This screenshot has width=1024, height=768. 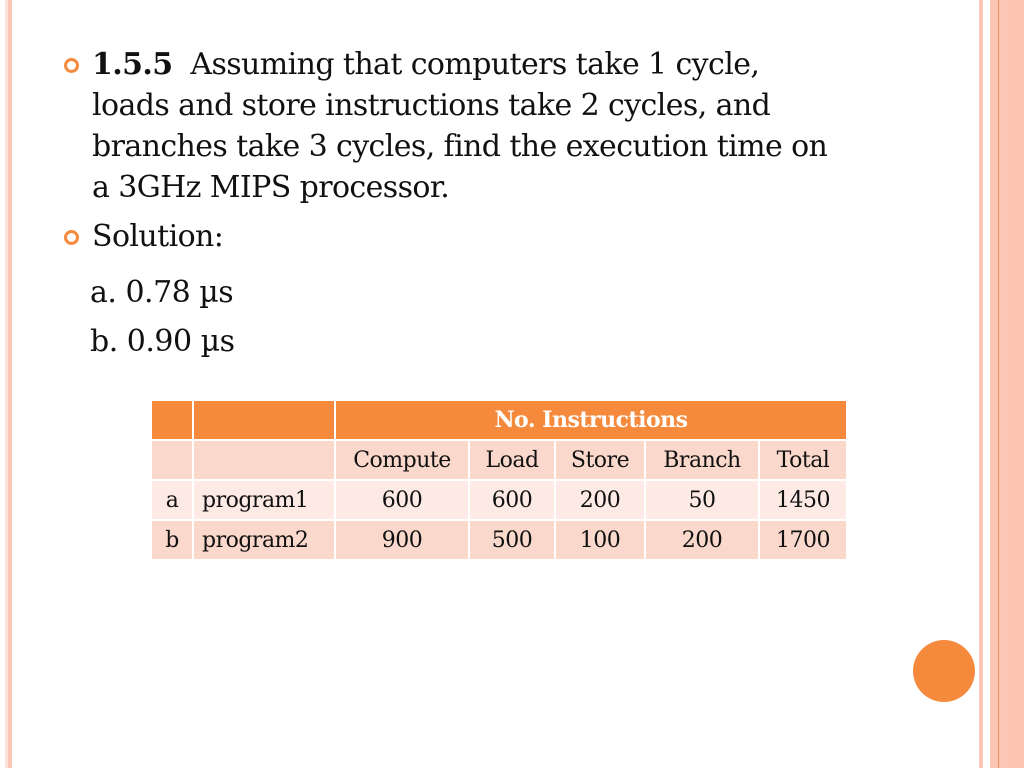 I want to click on question-line: a 3GHz MIPS processor., so click(x=271, y=187).